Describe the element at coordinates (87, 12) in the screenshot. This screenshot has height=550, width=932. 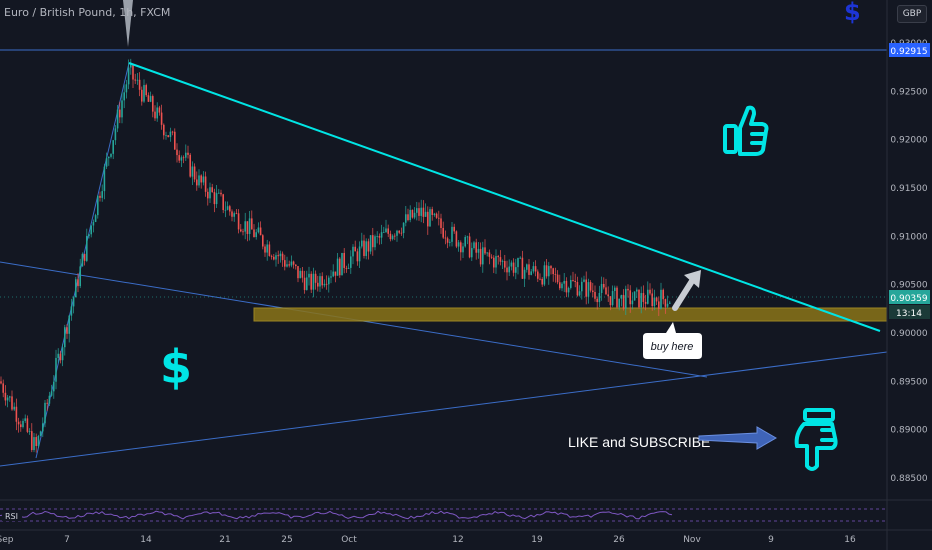
I see `symbol-title: Euro / British Pound, 1h, FXCM` at that location.